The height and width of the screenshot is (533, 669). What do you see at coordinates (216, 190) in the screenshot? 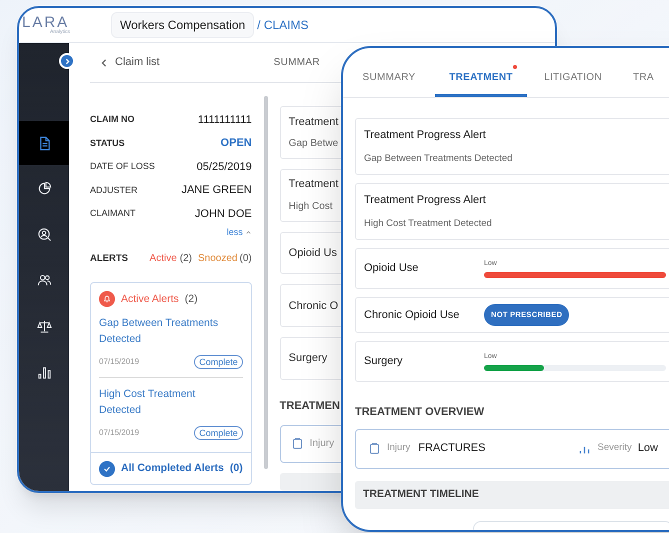
I see `field-value: JANE GREEN` at bounding box center [216, 190].